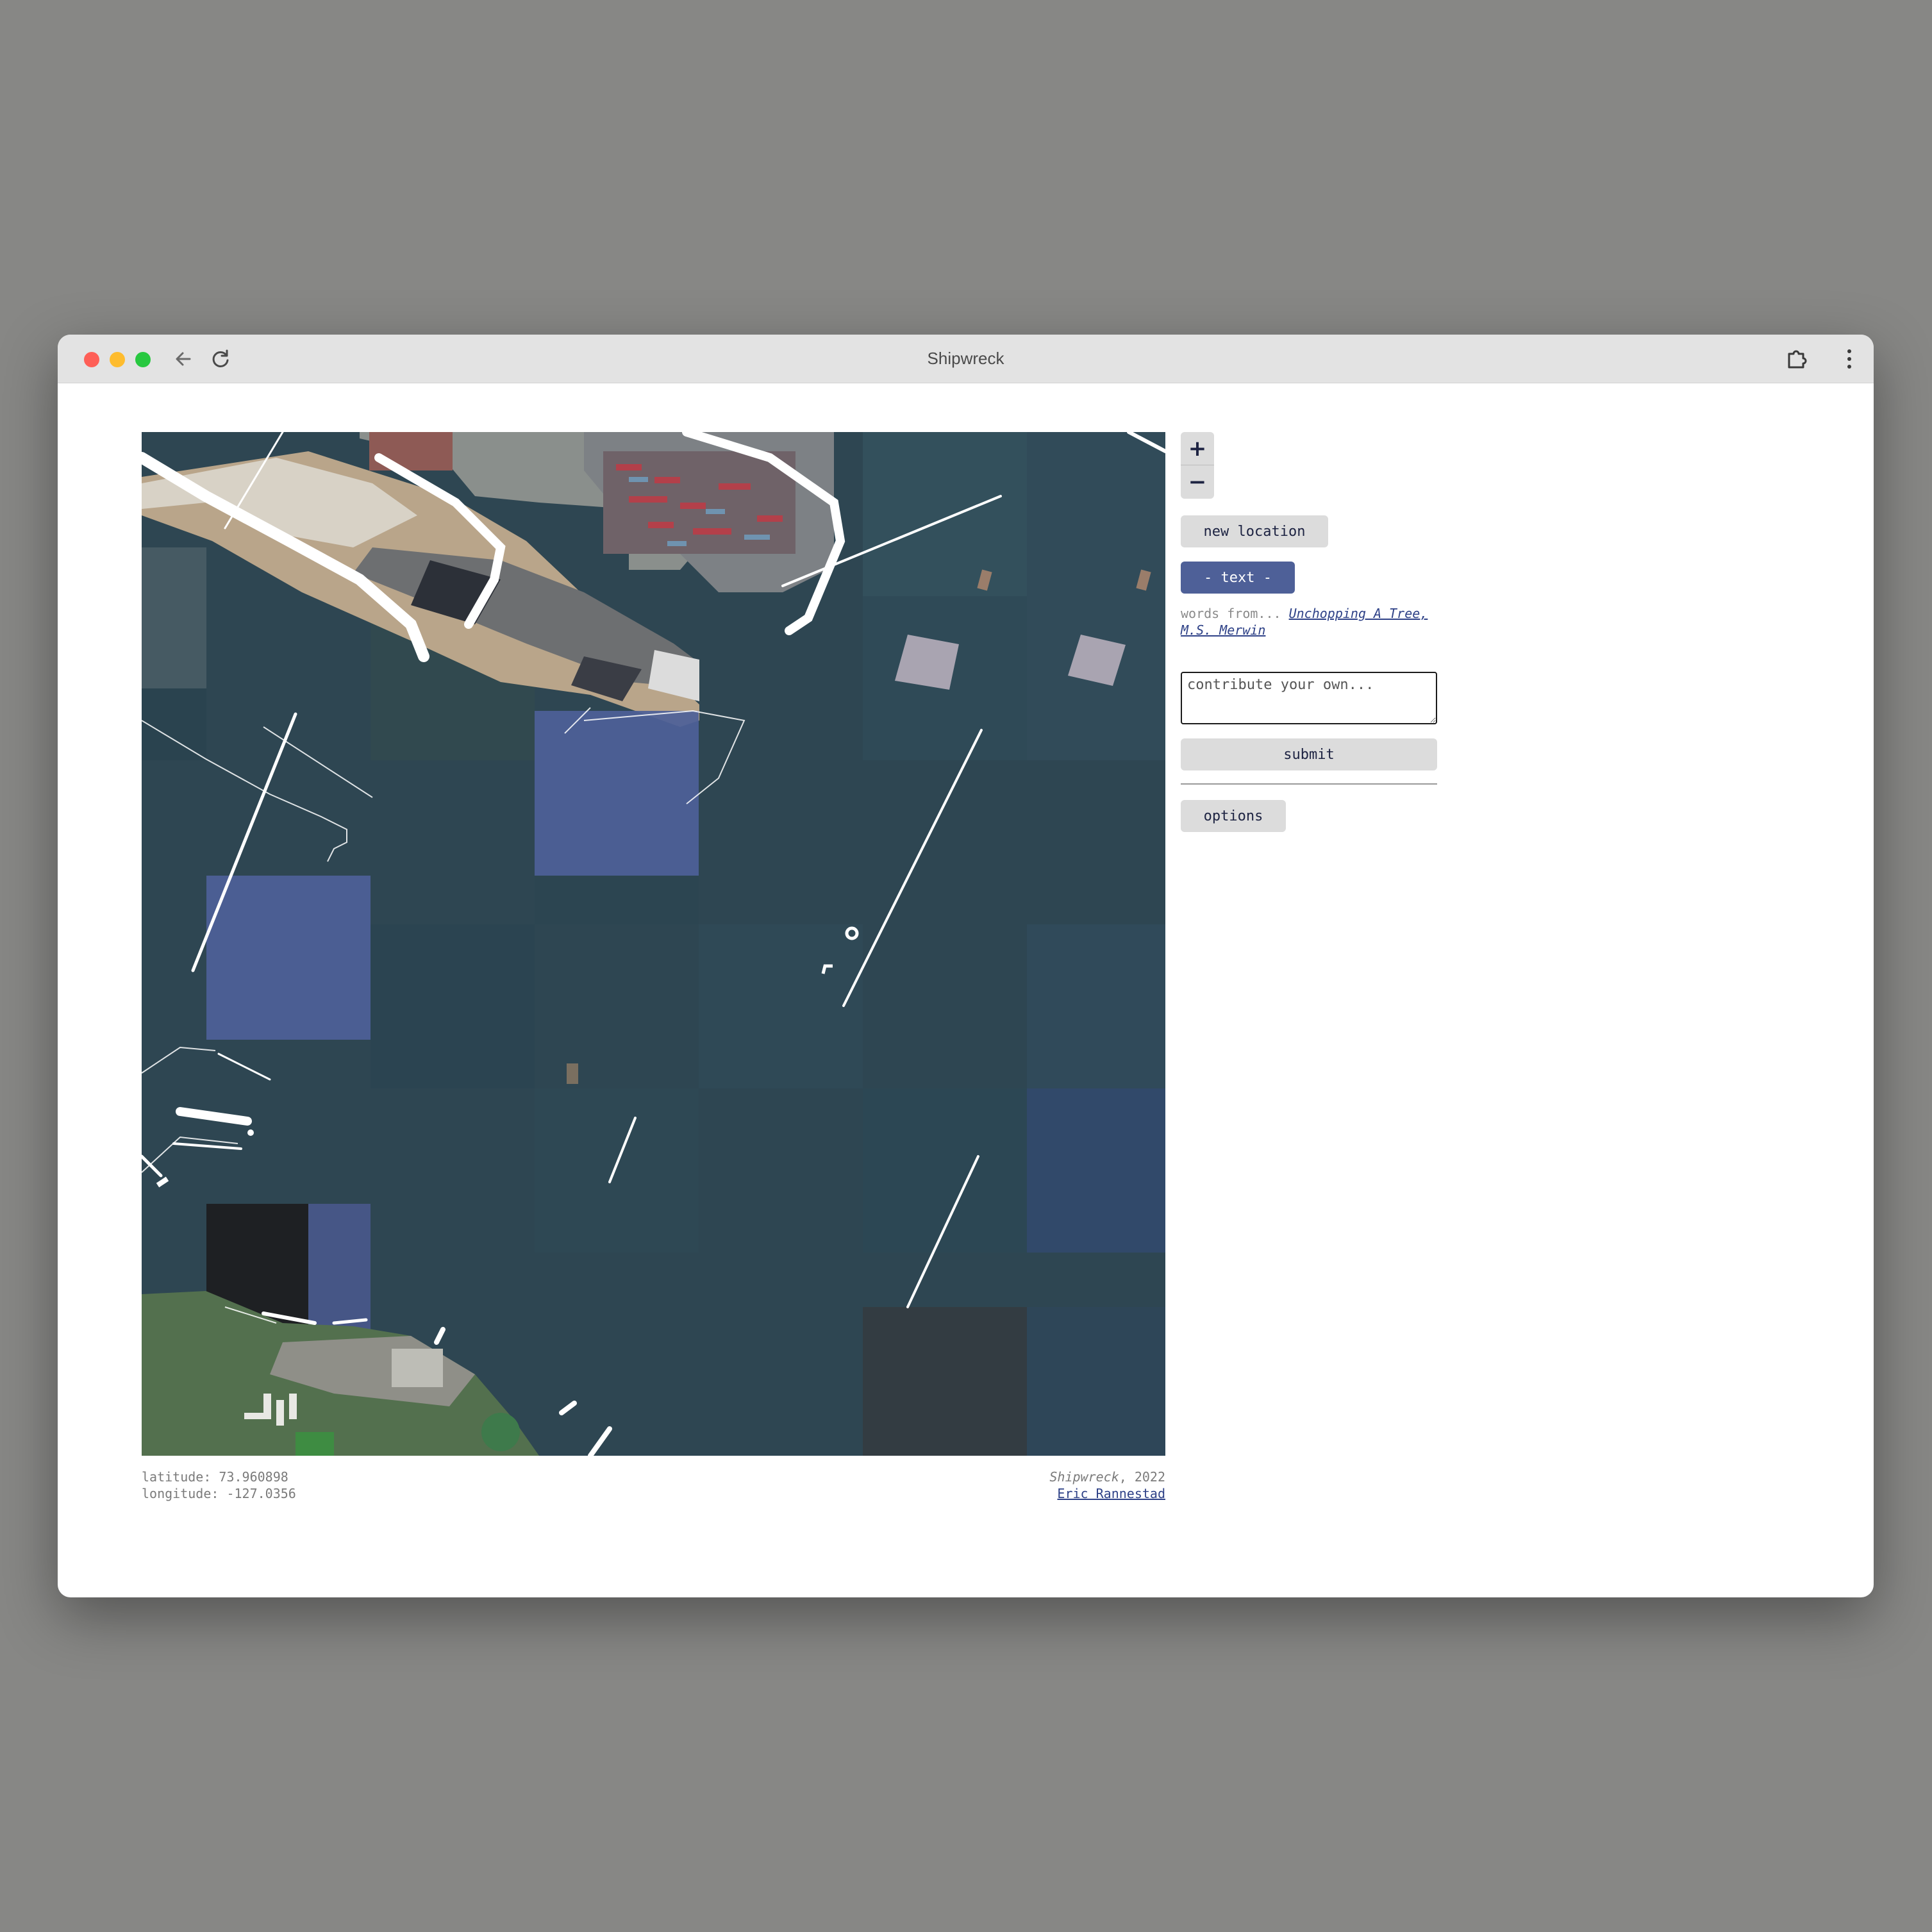 This screenshot has width=1932, height=1932. Describe the element at coordinates (177, 1477) in the screenshot. I see `latitude-label: latitude:` at that location.